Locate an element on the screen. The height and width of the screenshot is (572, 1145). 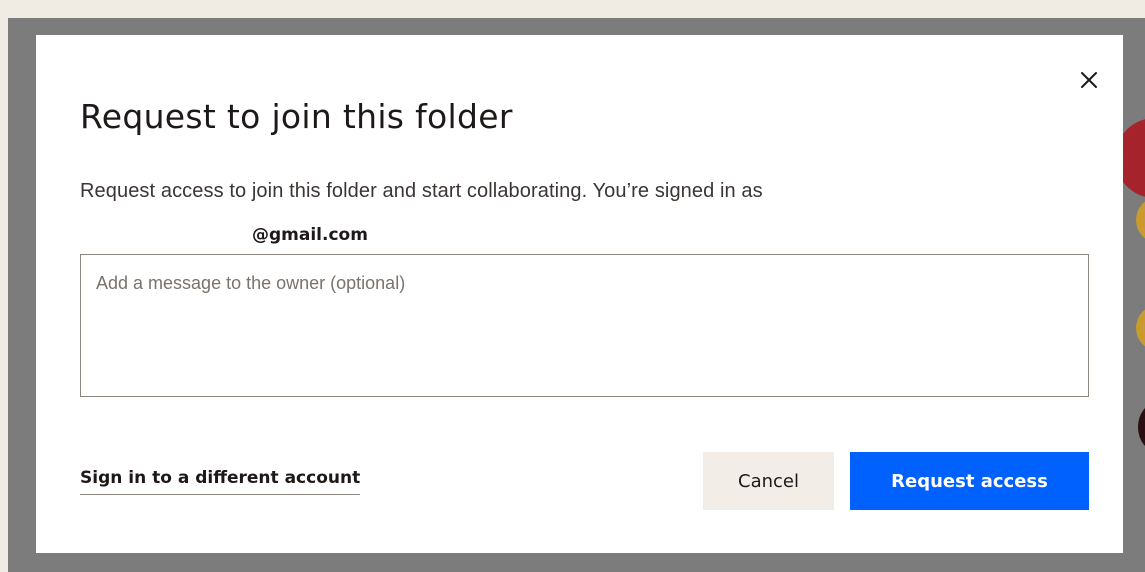
signed-in-email: @gmail.com is located at coordinates (310, 235).